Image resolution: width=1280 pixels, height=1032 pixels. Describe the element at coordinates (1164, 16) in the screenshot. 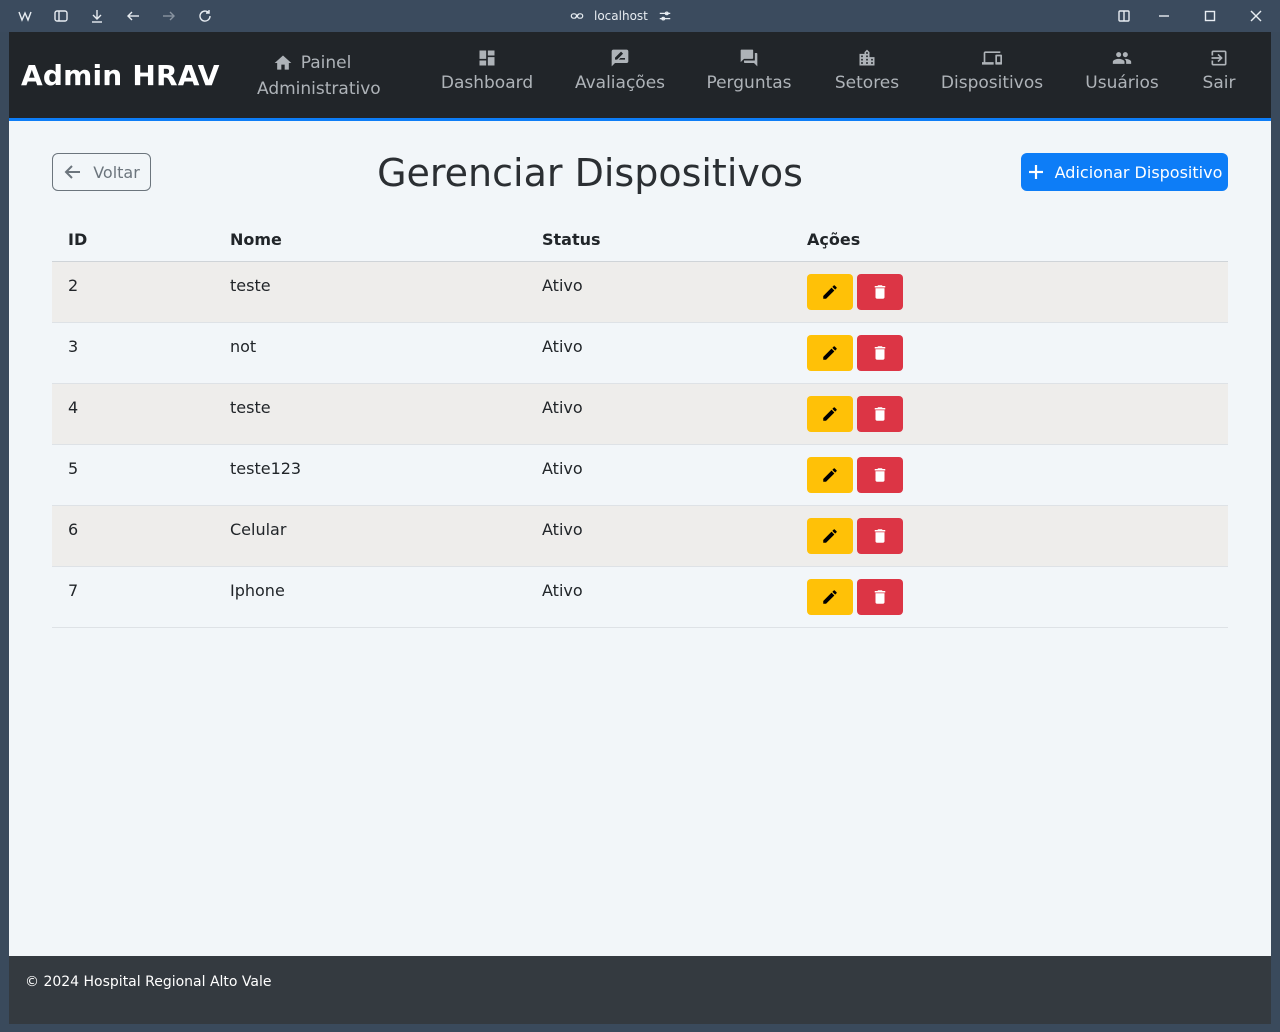

I see `minimize-icon` at that location.